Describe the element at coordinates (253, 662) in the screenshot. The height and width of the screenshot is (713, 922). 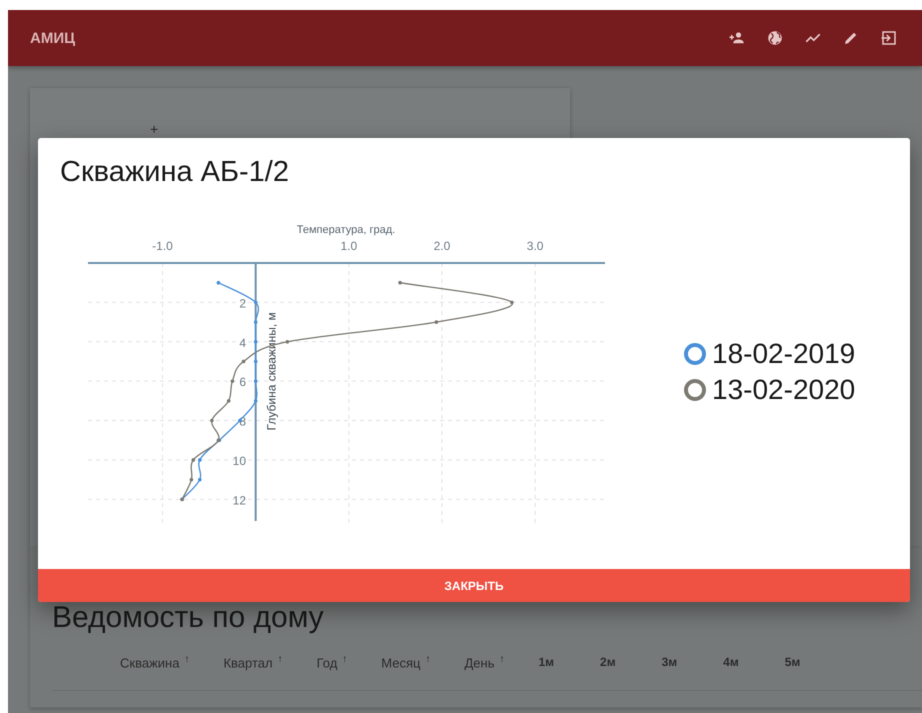
I see `column-header: Квартал $^{↑}$` at that location.